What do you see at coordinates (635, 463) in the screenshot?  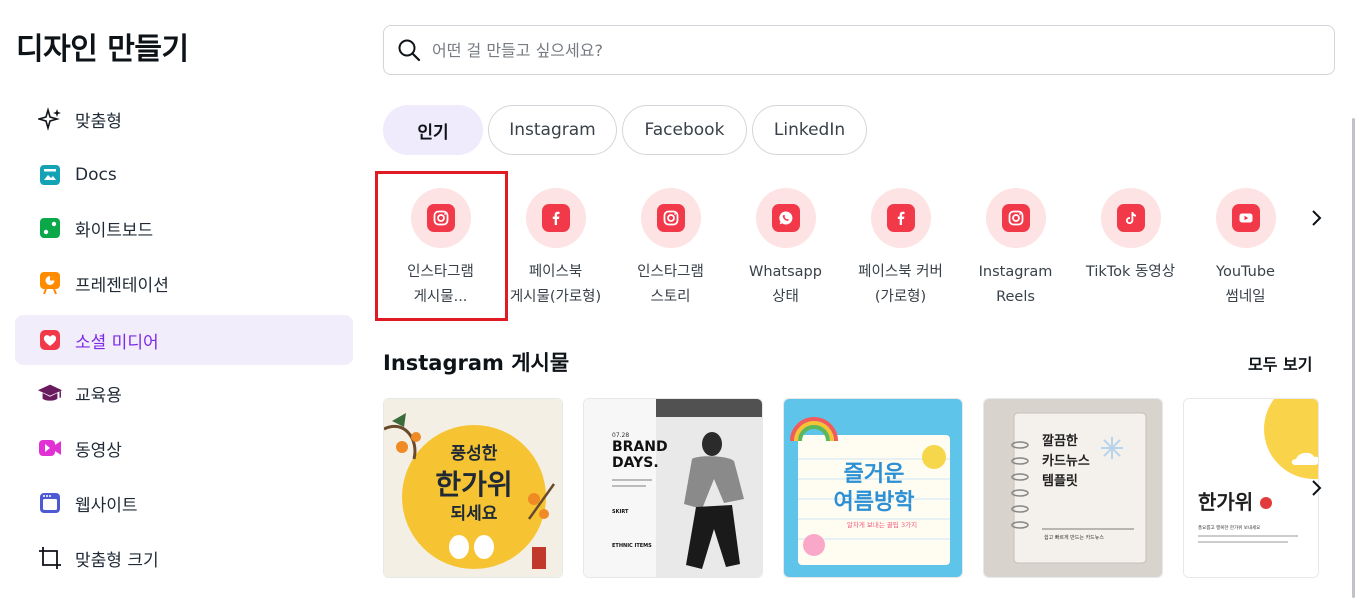 I see `template-text: DAYS.` at bounding box center [635, 463].